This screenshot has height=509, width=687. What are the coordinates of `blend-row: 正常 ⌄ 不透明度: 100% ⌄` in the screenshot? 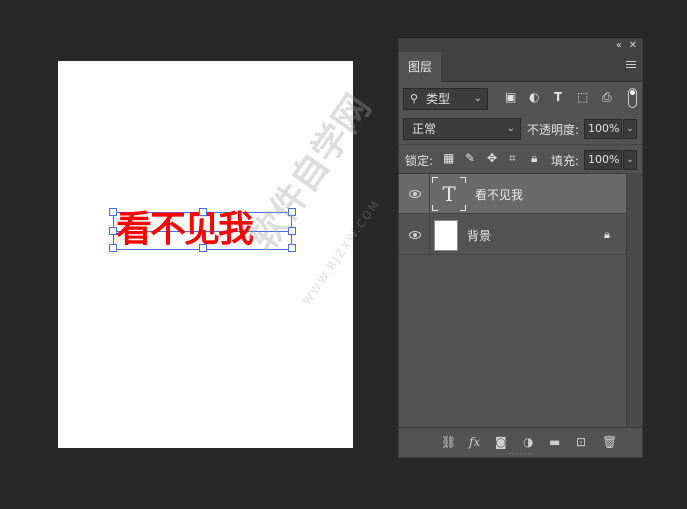 It's located at (520, 129).